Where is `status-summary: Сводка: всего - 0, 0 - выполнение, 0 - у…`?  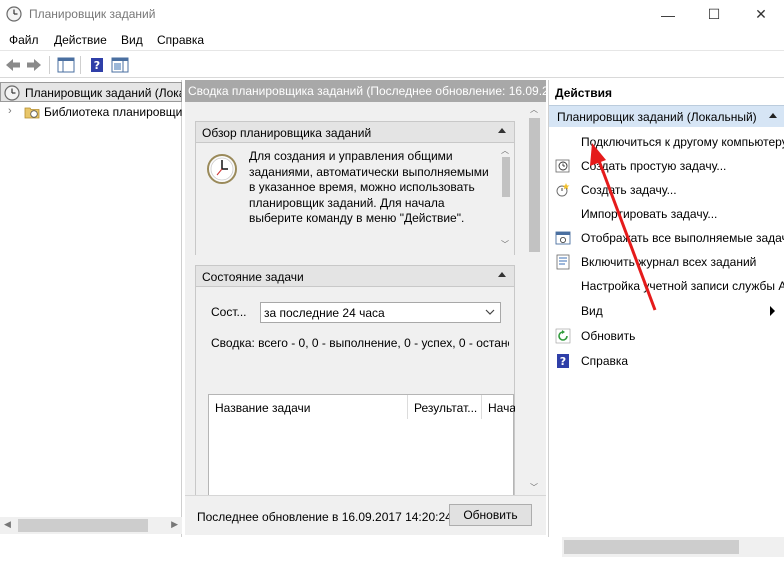 status-summary: Сводка: всего - 0, 0 - выполнение, 0 - у… is located at coordinates (360, 343).